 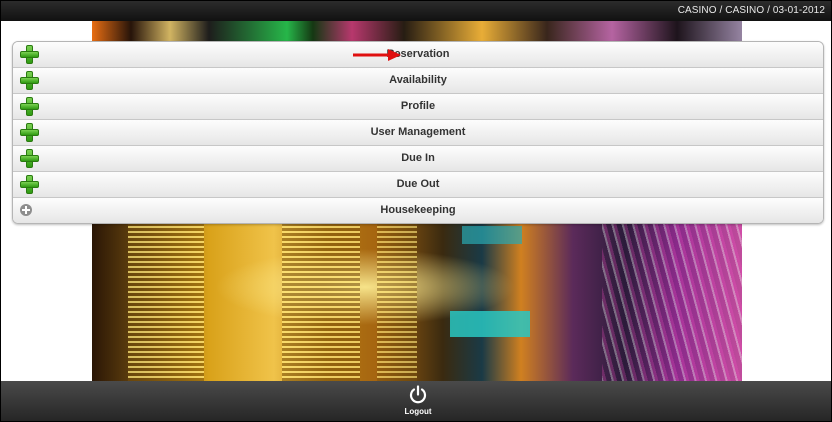 I want to click on menu-item-label: Due In, so click(x=418, y=158).